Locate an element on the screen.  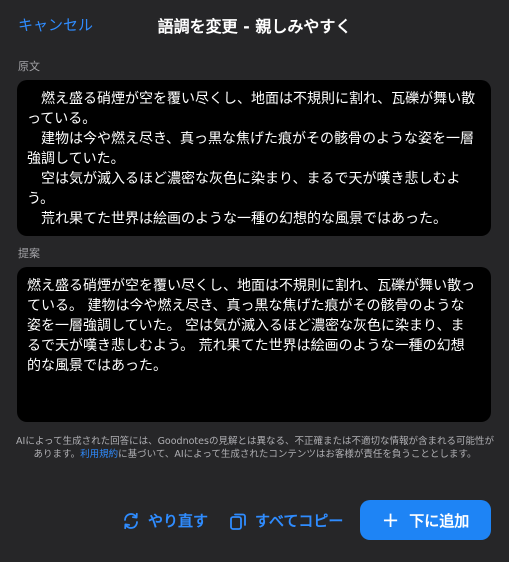
add-below-button: + 下に追加 is located at coordinates (425, 520).